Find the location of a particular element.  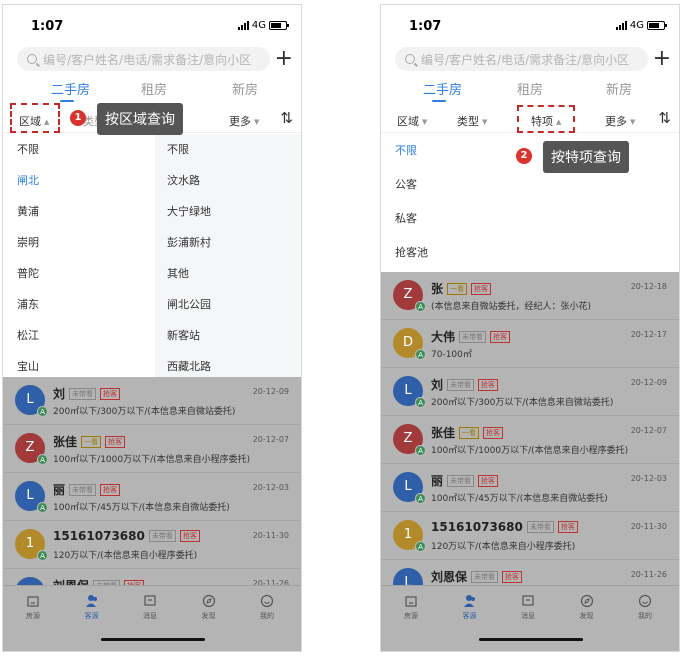

subdistrict-item: 闸北公园 is located at coordinates (228, 304).